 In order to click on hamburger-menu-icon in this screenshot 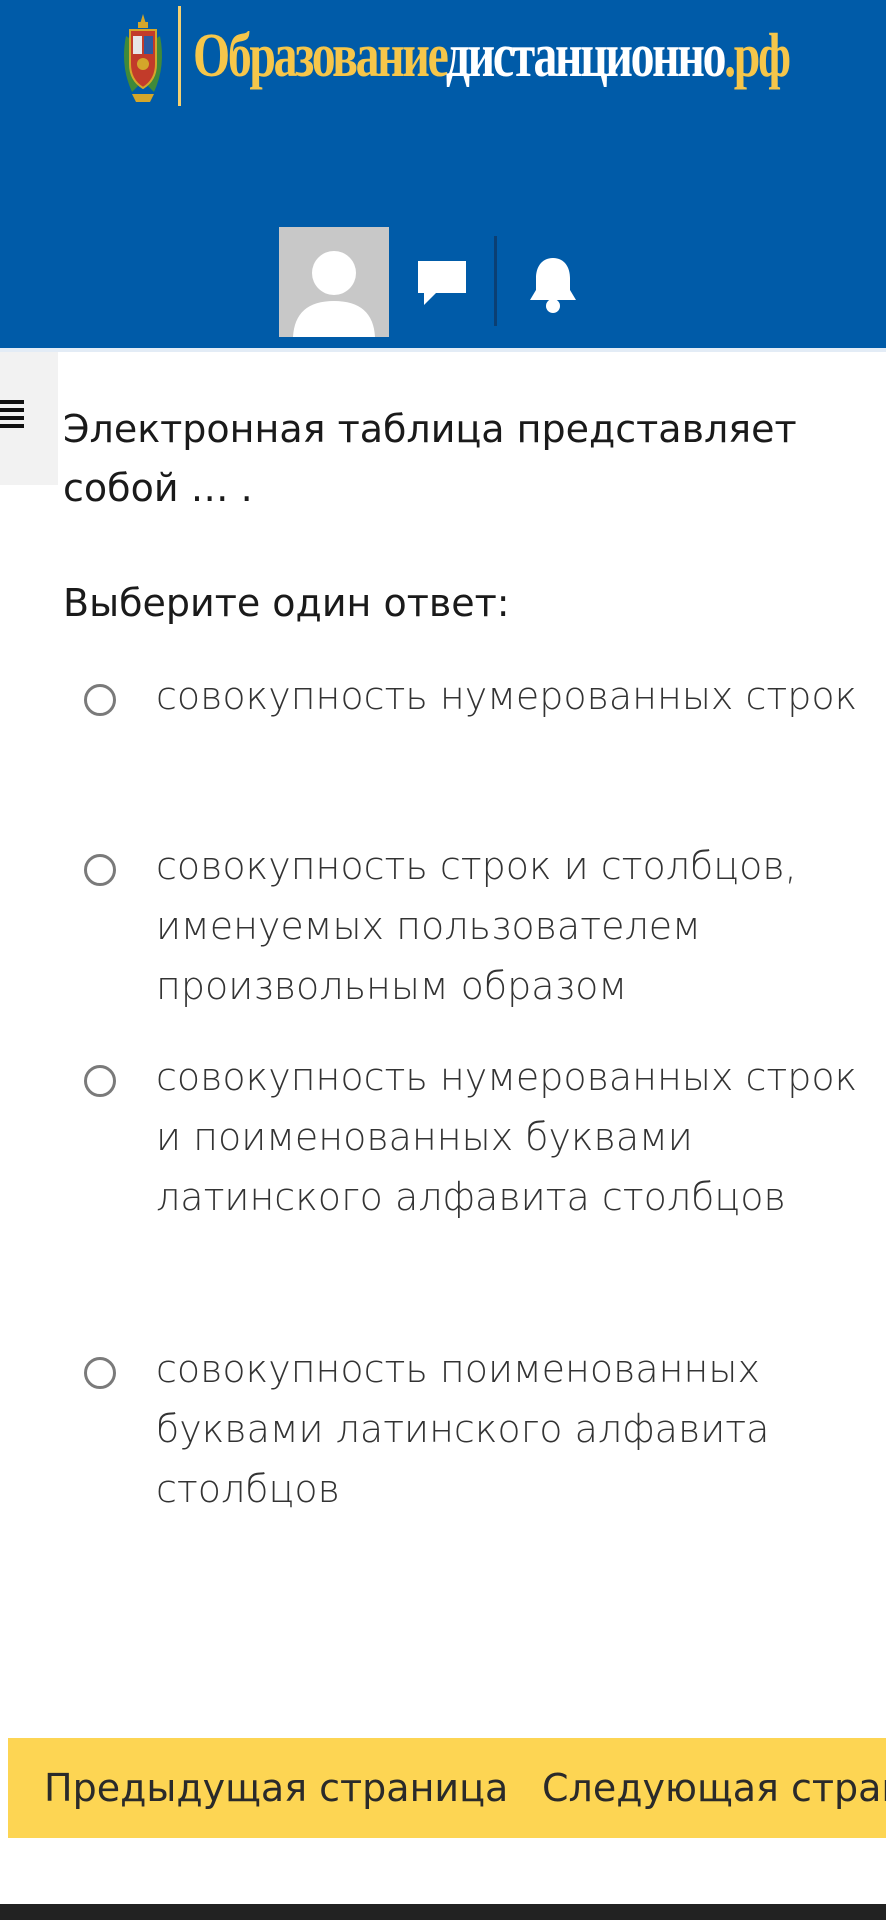, I will do `click(12, 414)`.